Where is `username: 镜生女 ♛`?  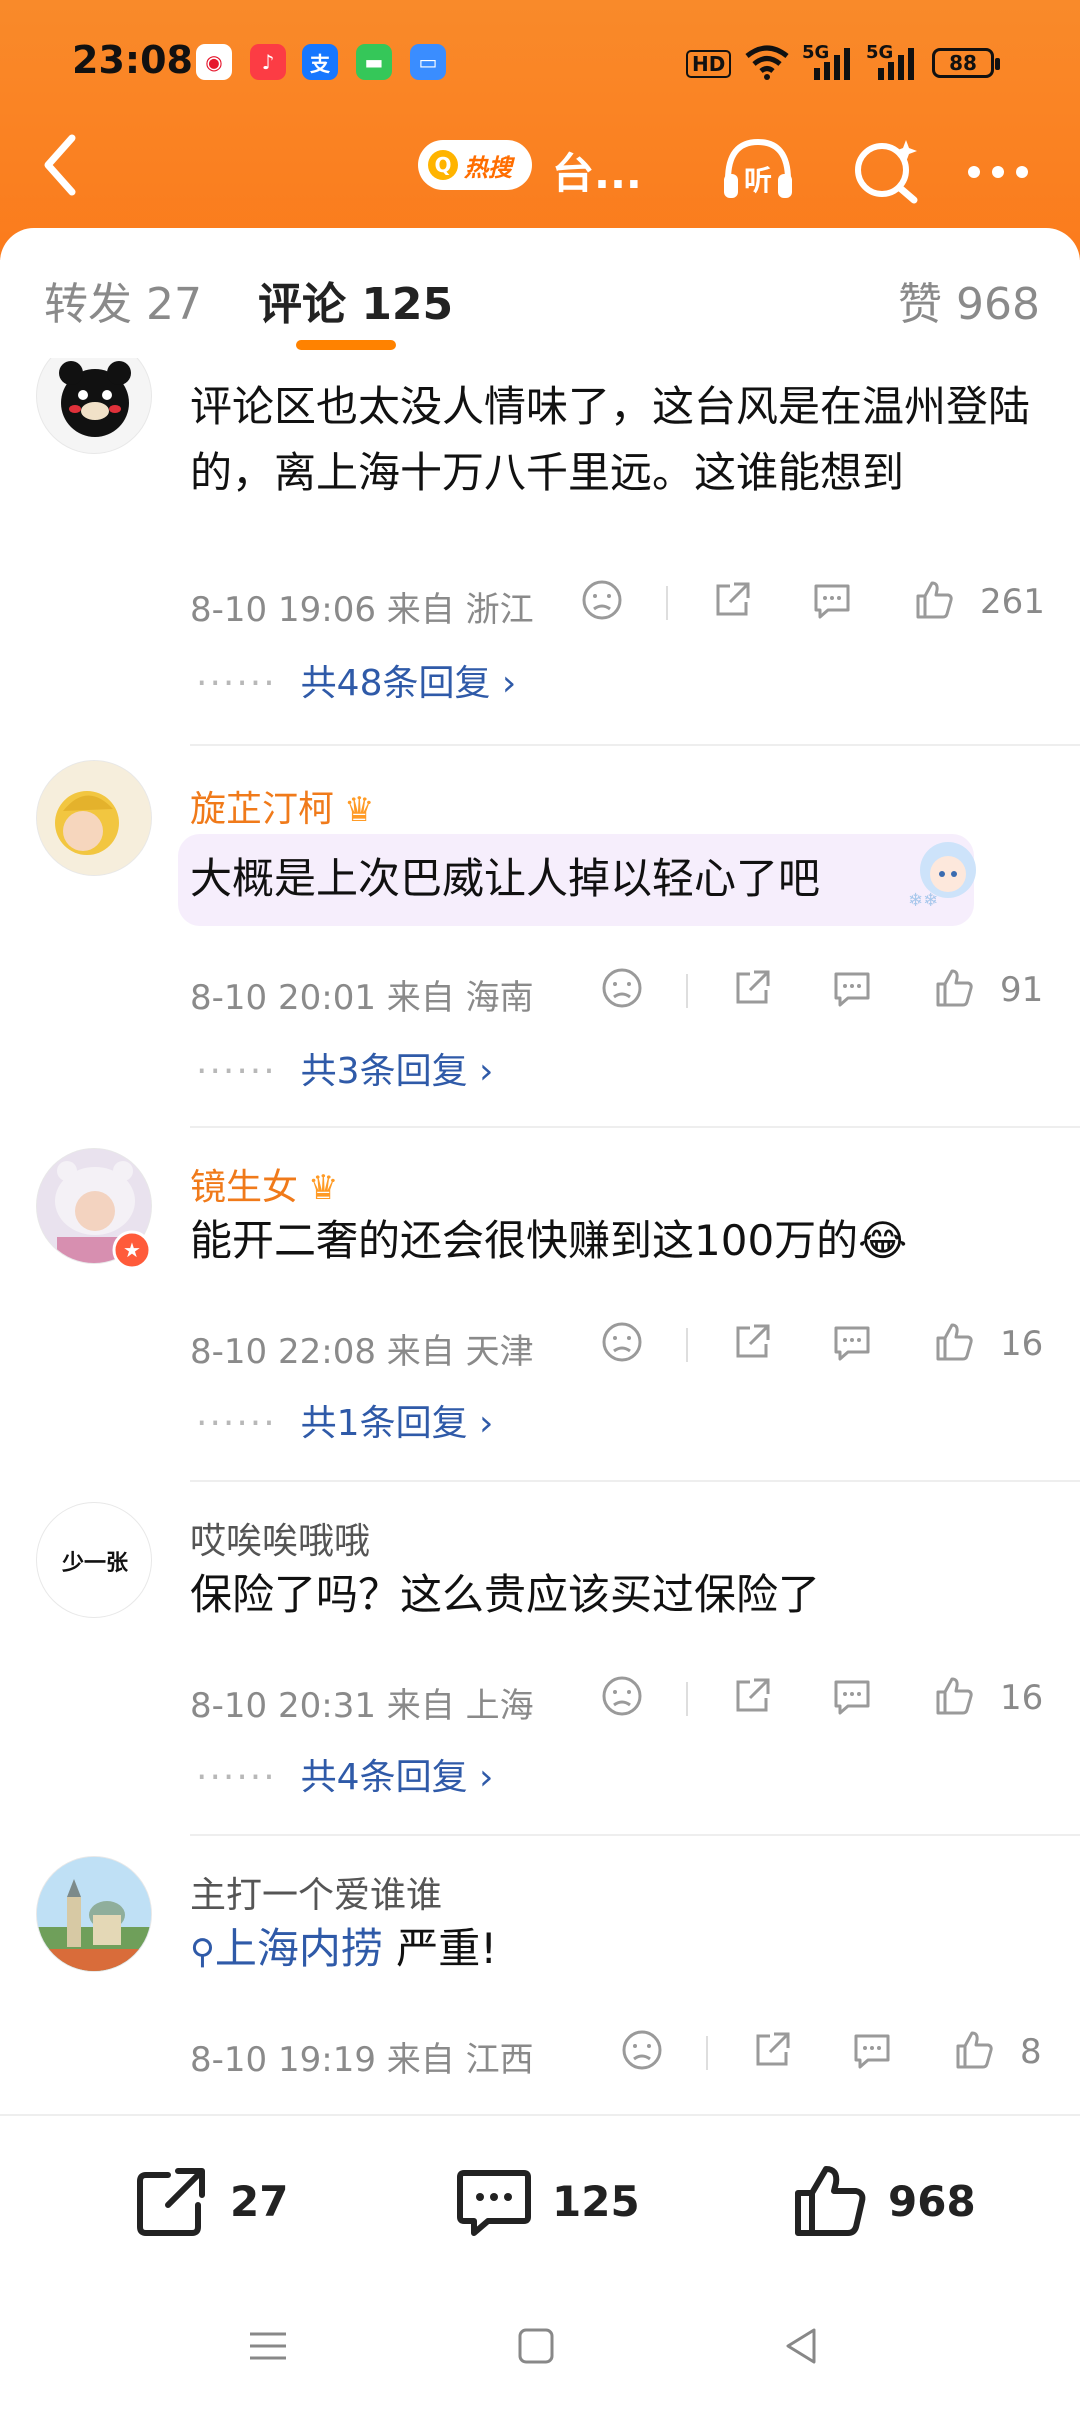
username: 镜生女 ♛ is located at coordinates (264, 1184).